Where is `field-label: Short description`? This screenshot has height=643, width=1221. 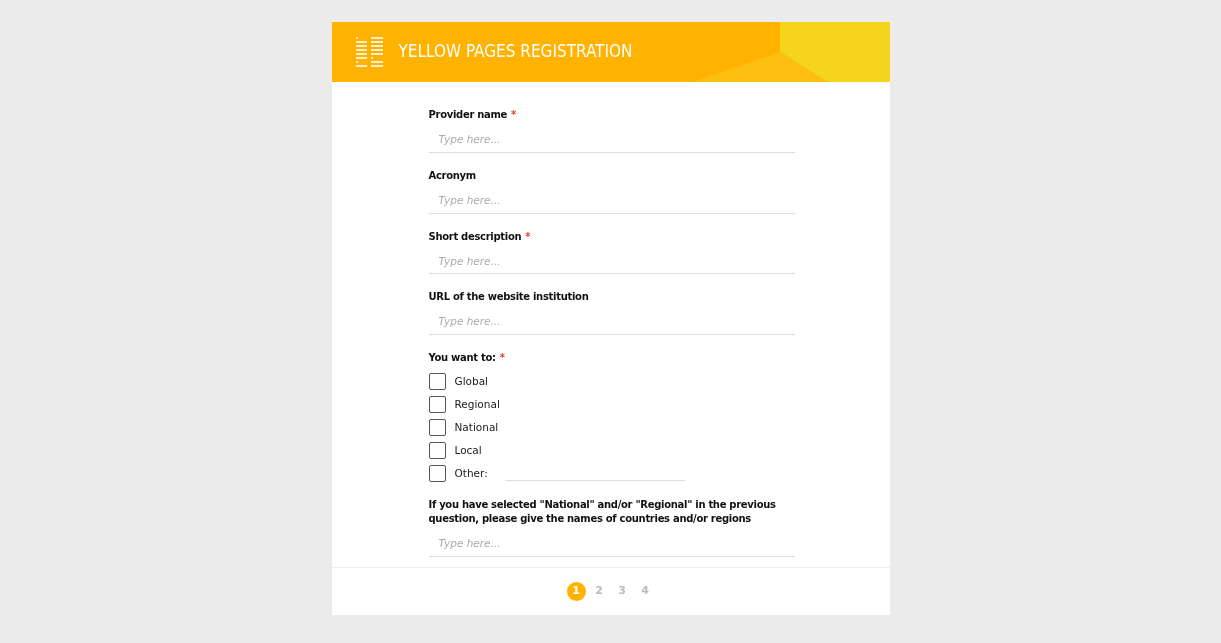
field-label: Short description is located at coordinates (475, 236).